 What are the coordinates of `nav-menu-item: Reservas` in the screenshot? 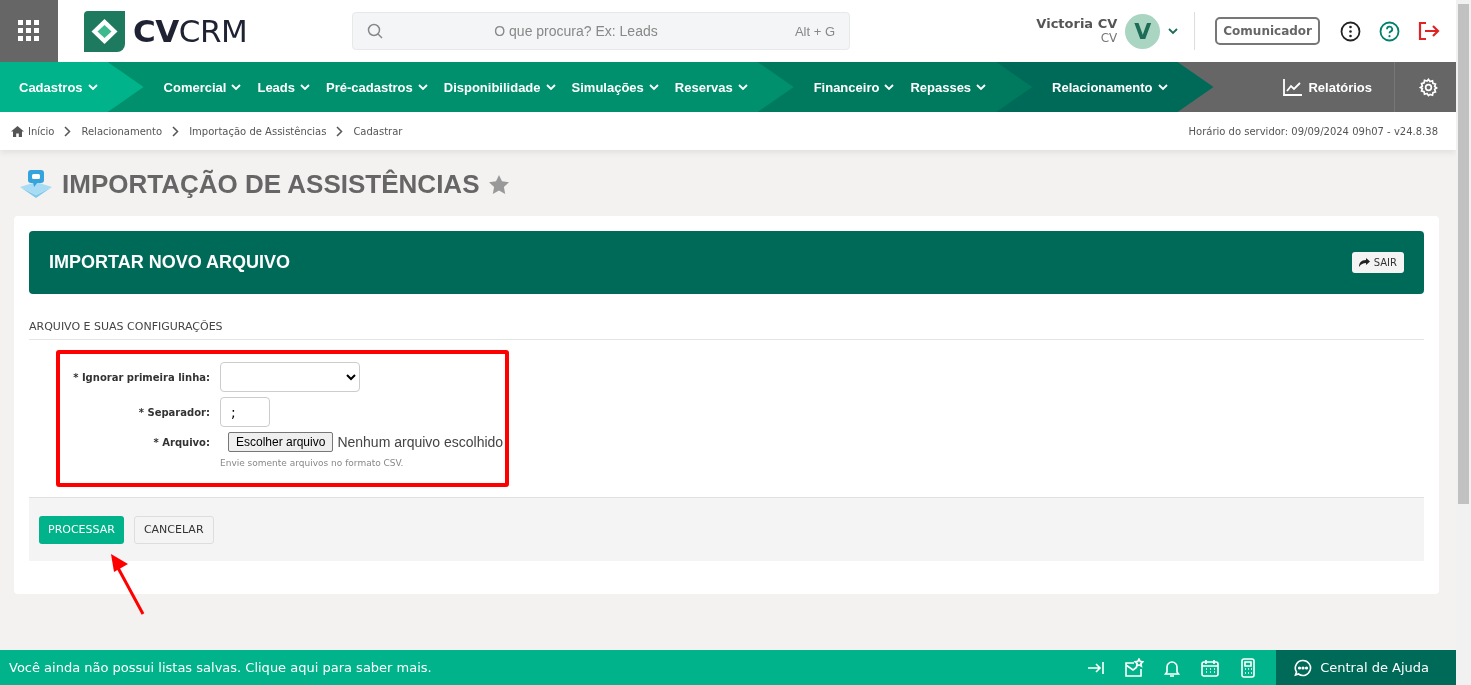 It's located at (711, 87).